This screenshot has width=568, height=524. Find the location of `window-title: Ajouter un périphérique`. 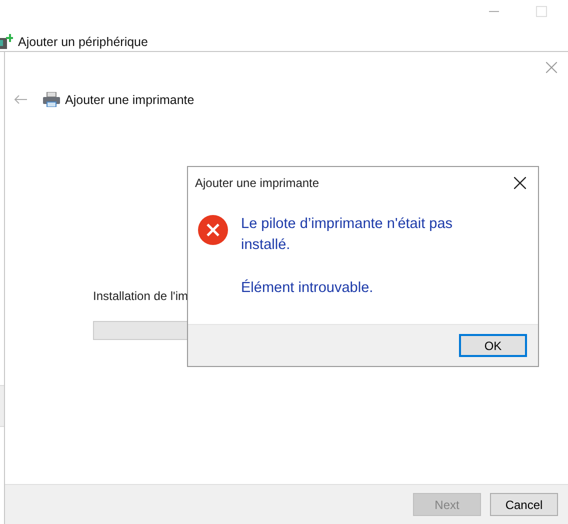

window-title: Ajouter un périphérique is located at coordinates (83, 41).